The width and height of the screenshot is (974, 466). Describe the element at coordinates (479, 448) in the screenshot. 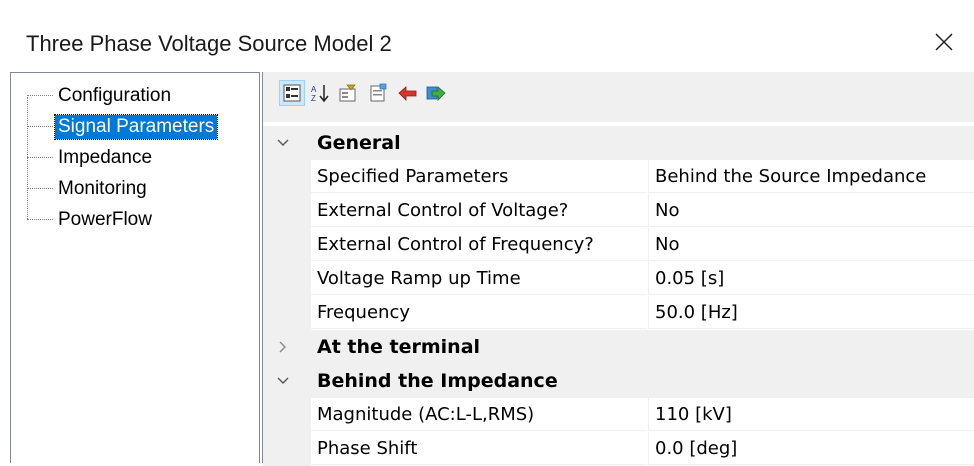

I see `property-name: Phase Shift` at that location.